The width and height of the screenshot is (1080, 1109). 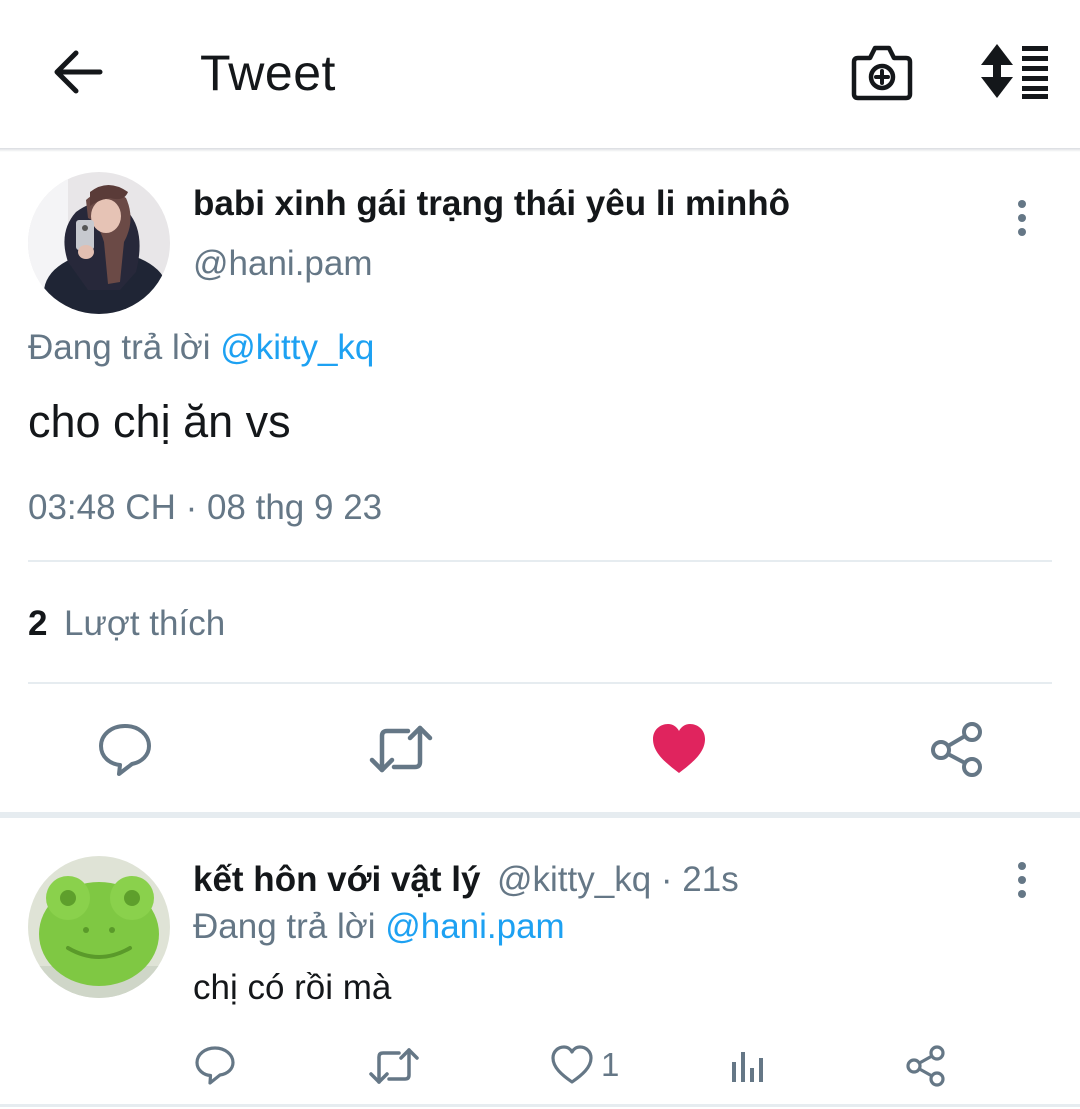 I want to click on reply-text: chị có rồi mà, so click(x=292, y=987).